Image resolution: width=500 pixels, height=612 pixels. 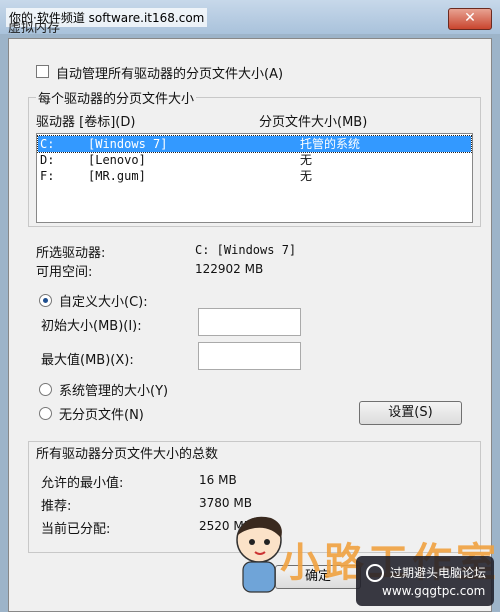 What do you see at coordinates (117, 160) in the screenshot?
I see `drive-volume-label: [Lenovo]` at bounding box center [117, 160].